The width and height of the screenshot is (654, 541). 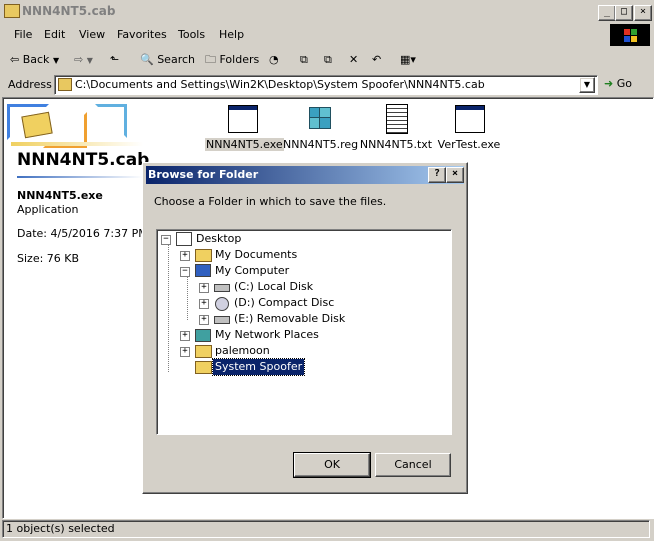 What do you see at coordinates (60, 528) in the screenshot?
I see `status-text: 1 object(s) selected` at bounding box center [60, 528].